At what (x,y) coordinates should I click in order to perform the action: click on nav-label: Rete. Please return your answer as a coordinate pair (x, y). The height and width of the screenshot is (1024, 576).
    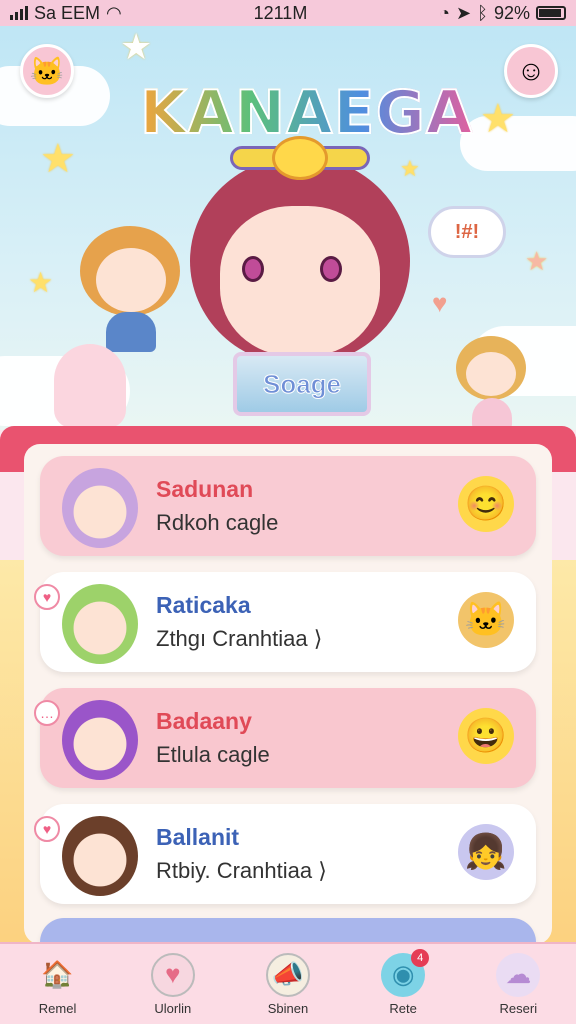
    Looking at the image, I should click on (403, 1008).